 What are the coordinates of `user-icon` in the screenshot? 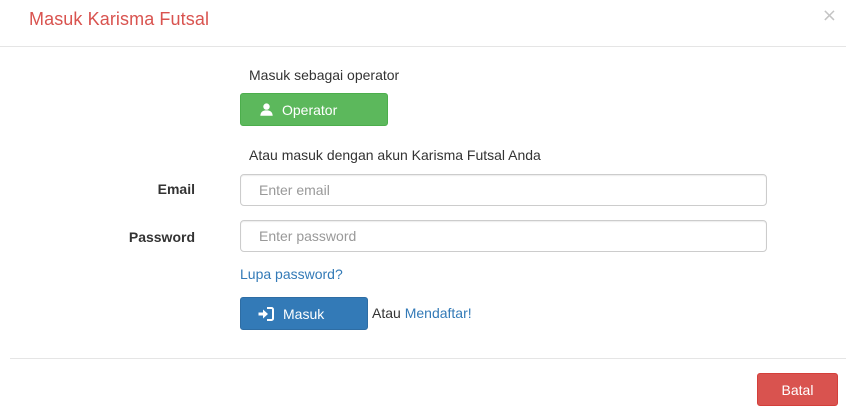 It's located at (266, 109).